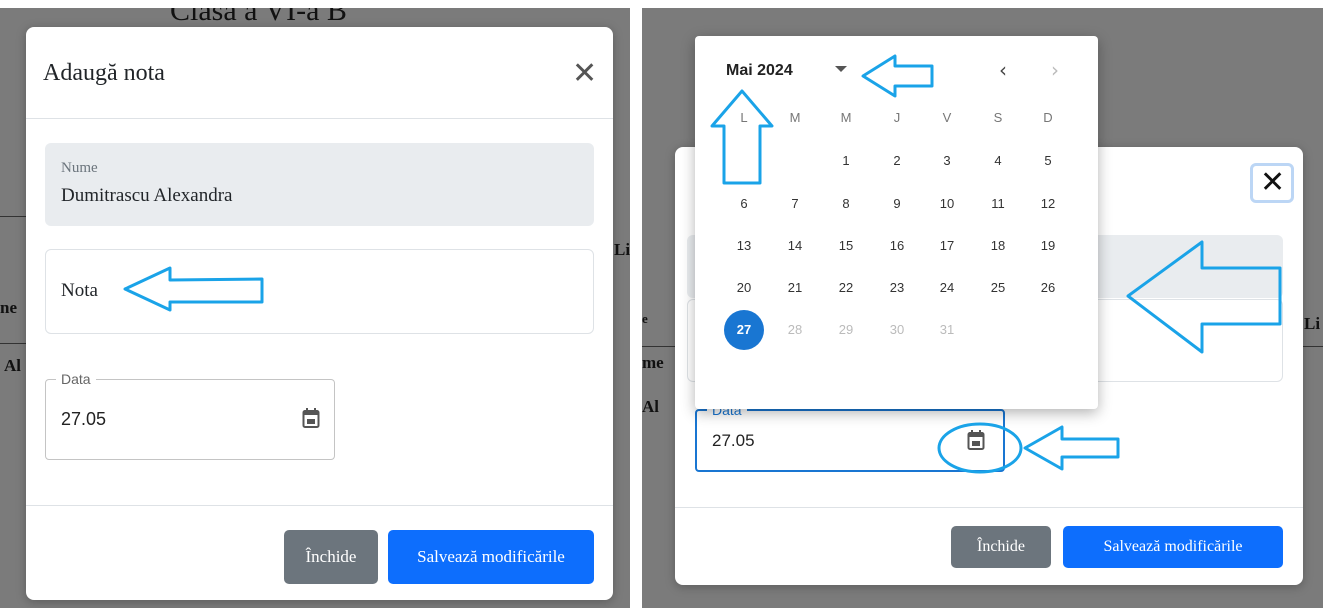  What do you see at coordinates (897, 161) in the screenshot?
I see `calendar-day: 2` at bounding box center [897, 161].